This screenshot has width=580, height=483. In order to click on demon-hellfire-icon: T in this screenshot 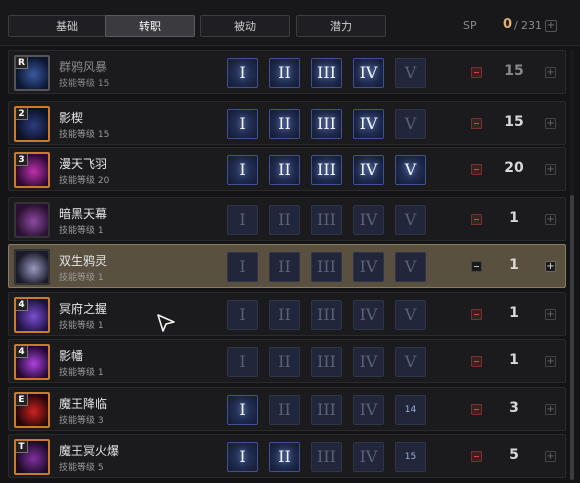, I will do `click(32, 457)`.